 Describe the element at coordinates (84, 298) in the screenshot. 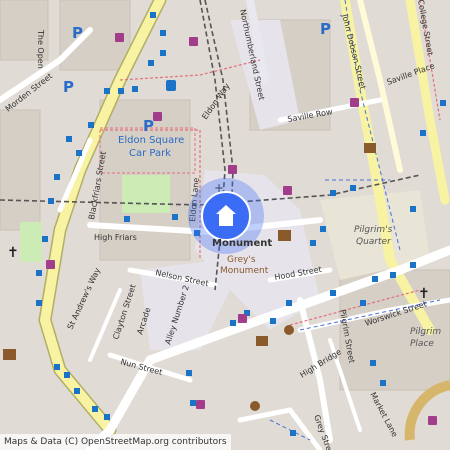

I see `street-st-andrews: St Andrew's Way` at that location.